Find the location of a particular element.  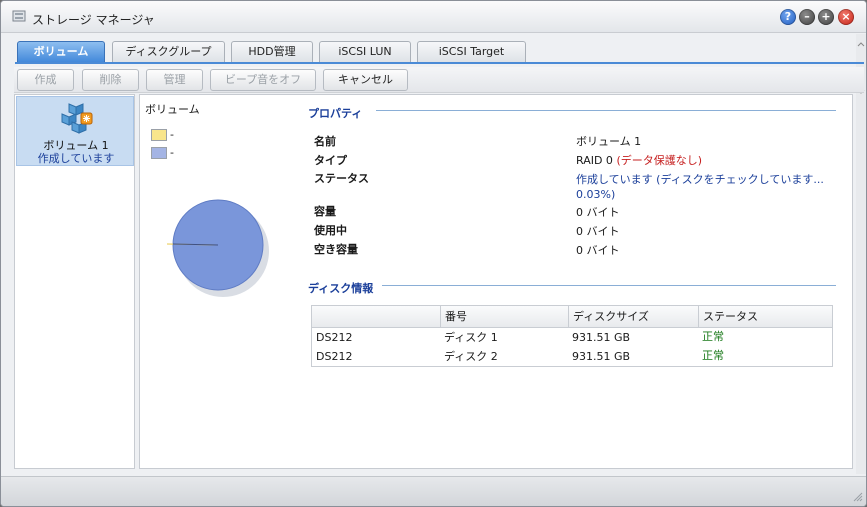

name-label: 名前 is located at coordinates (325, 141).